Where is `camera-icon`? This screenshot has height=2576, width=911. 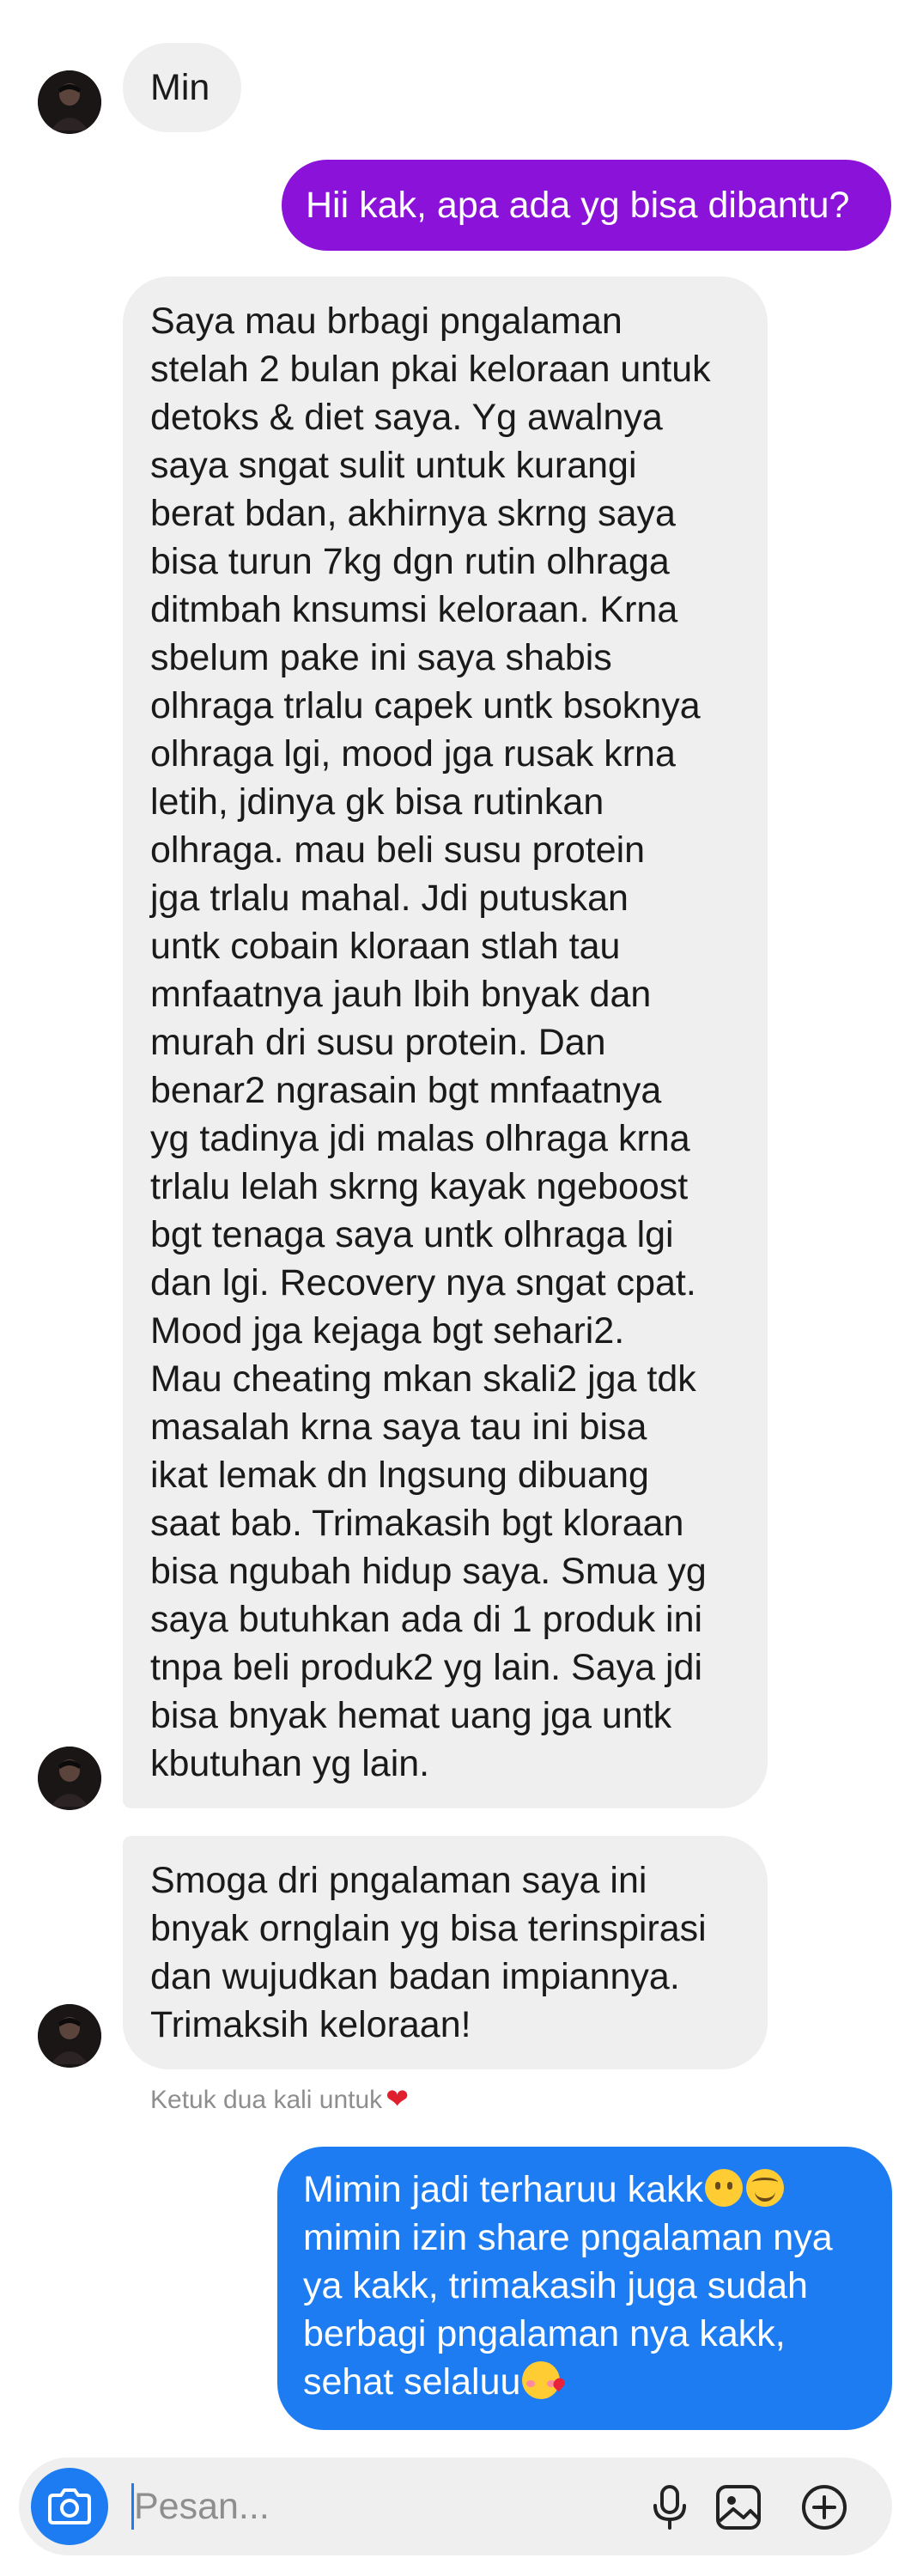
camera-icon is located at coordinates (69, 2506).